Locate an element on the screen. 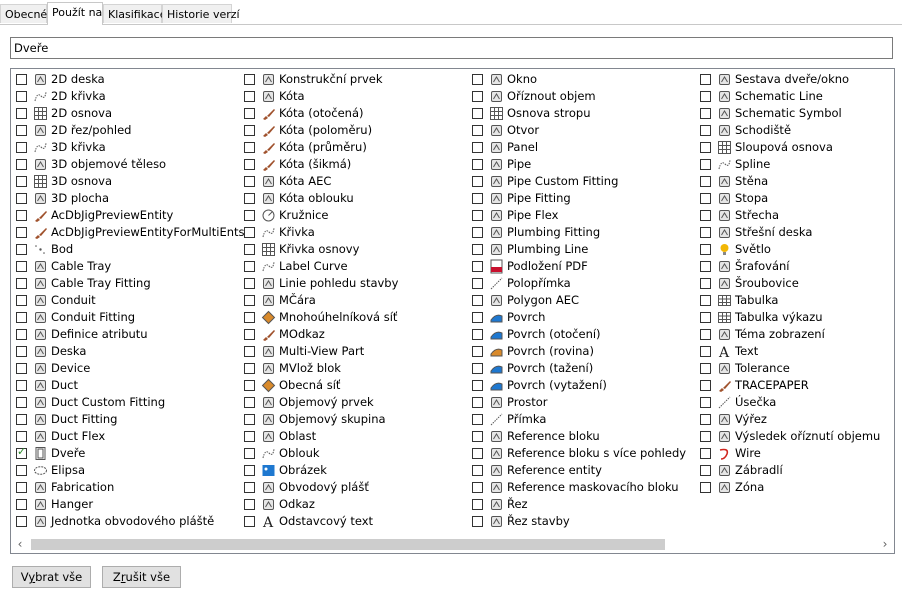  object-type-item: Dveře is located at coordinates (125, 453).